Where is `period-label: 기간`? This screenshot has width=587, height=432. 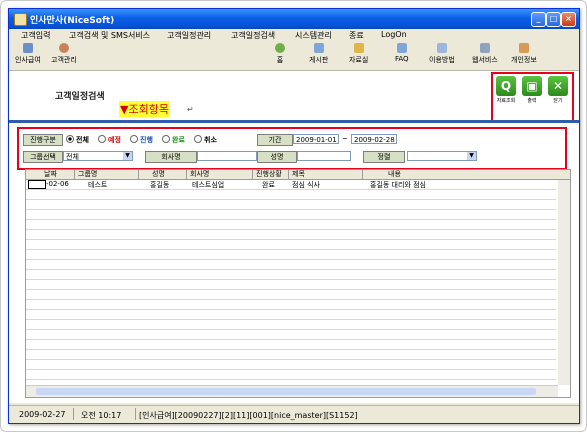 period-label: 기간 is located at coordinates (275, 140).